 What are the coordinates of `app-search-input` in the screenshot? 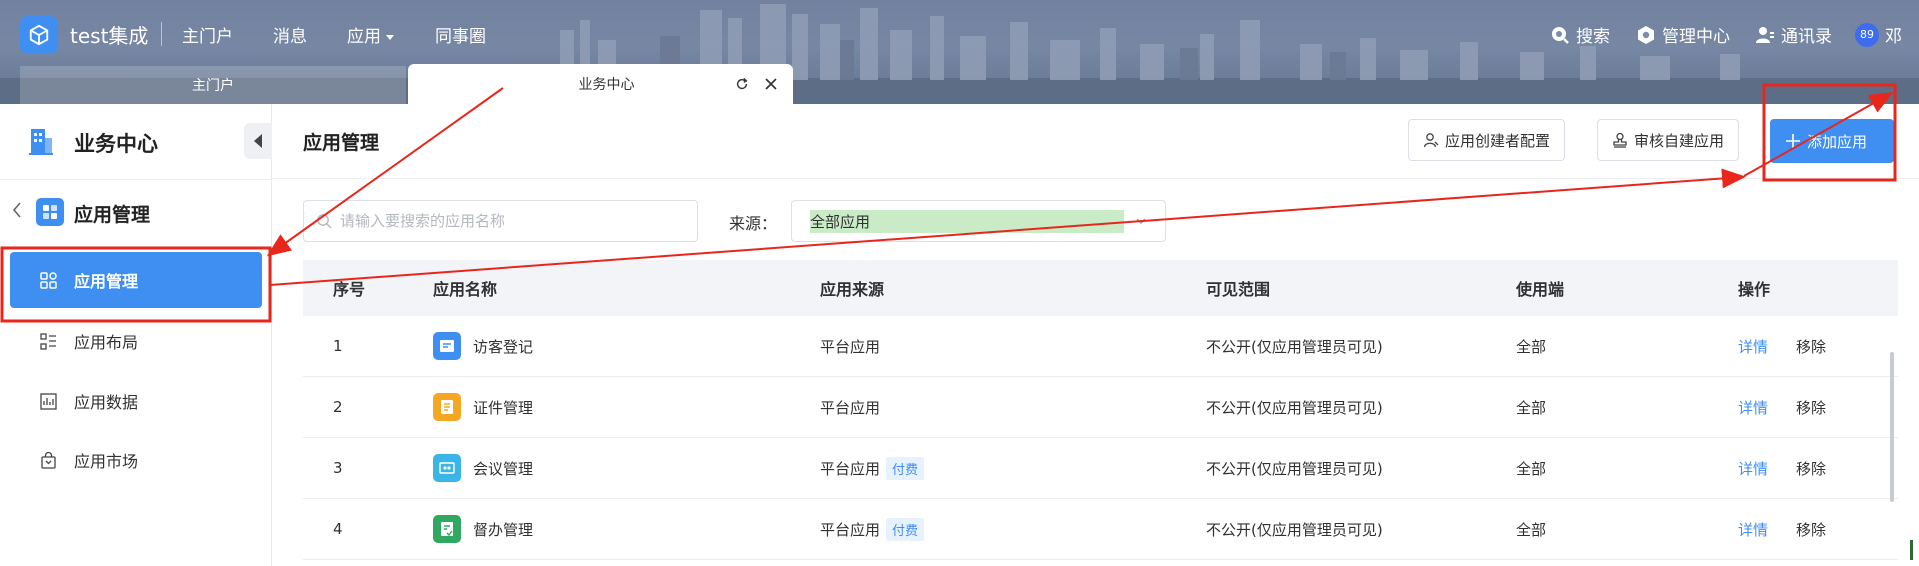 It's located at (505, 221).